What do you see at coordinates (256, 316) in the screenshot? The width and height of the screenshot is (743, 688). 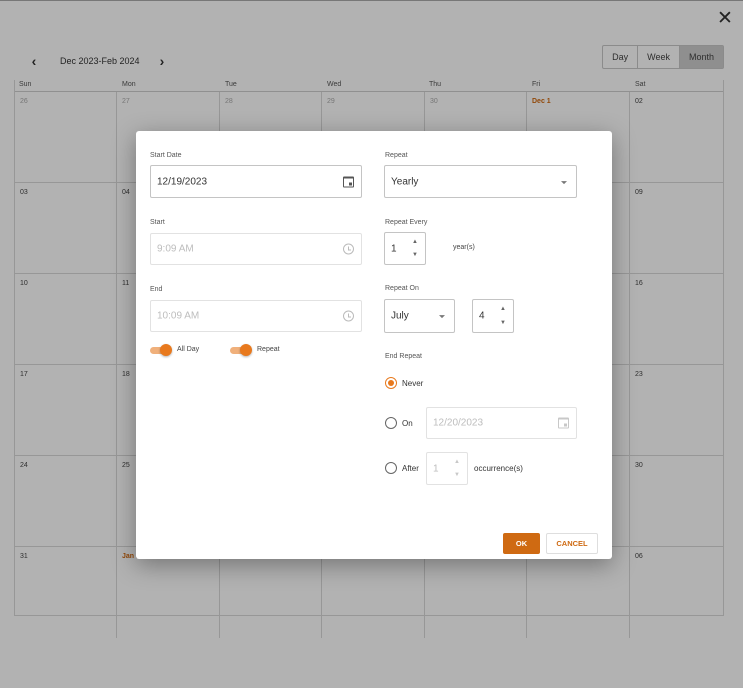 I see `end-time-field: 10:09 AM` at bounding box center [256, 316].